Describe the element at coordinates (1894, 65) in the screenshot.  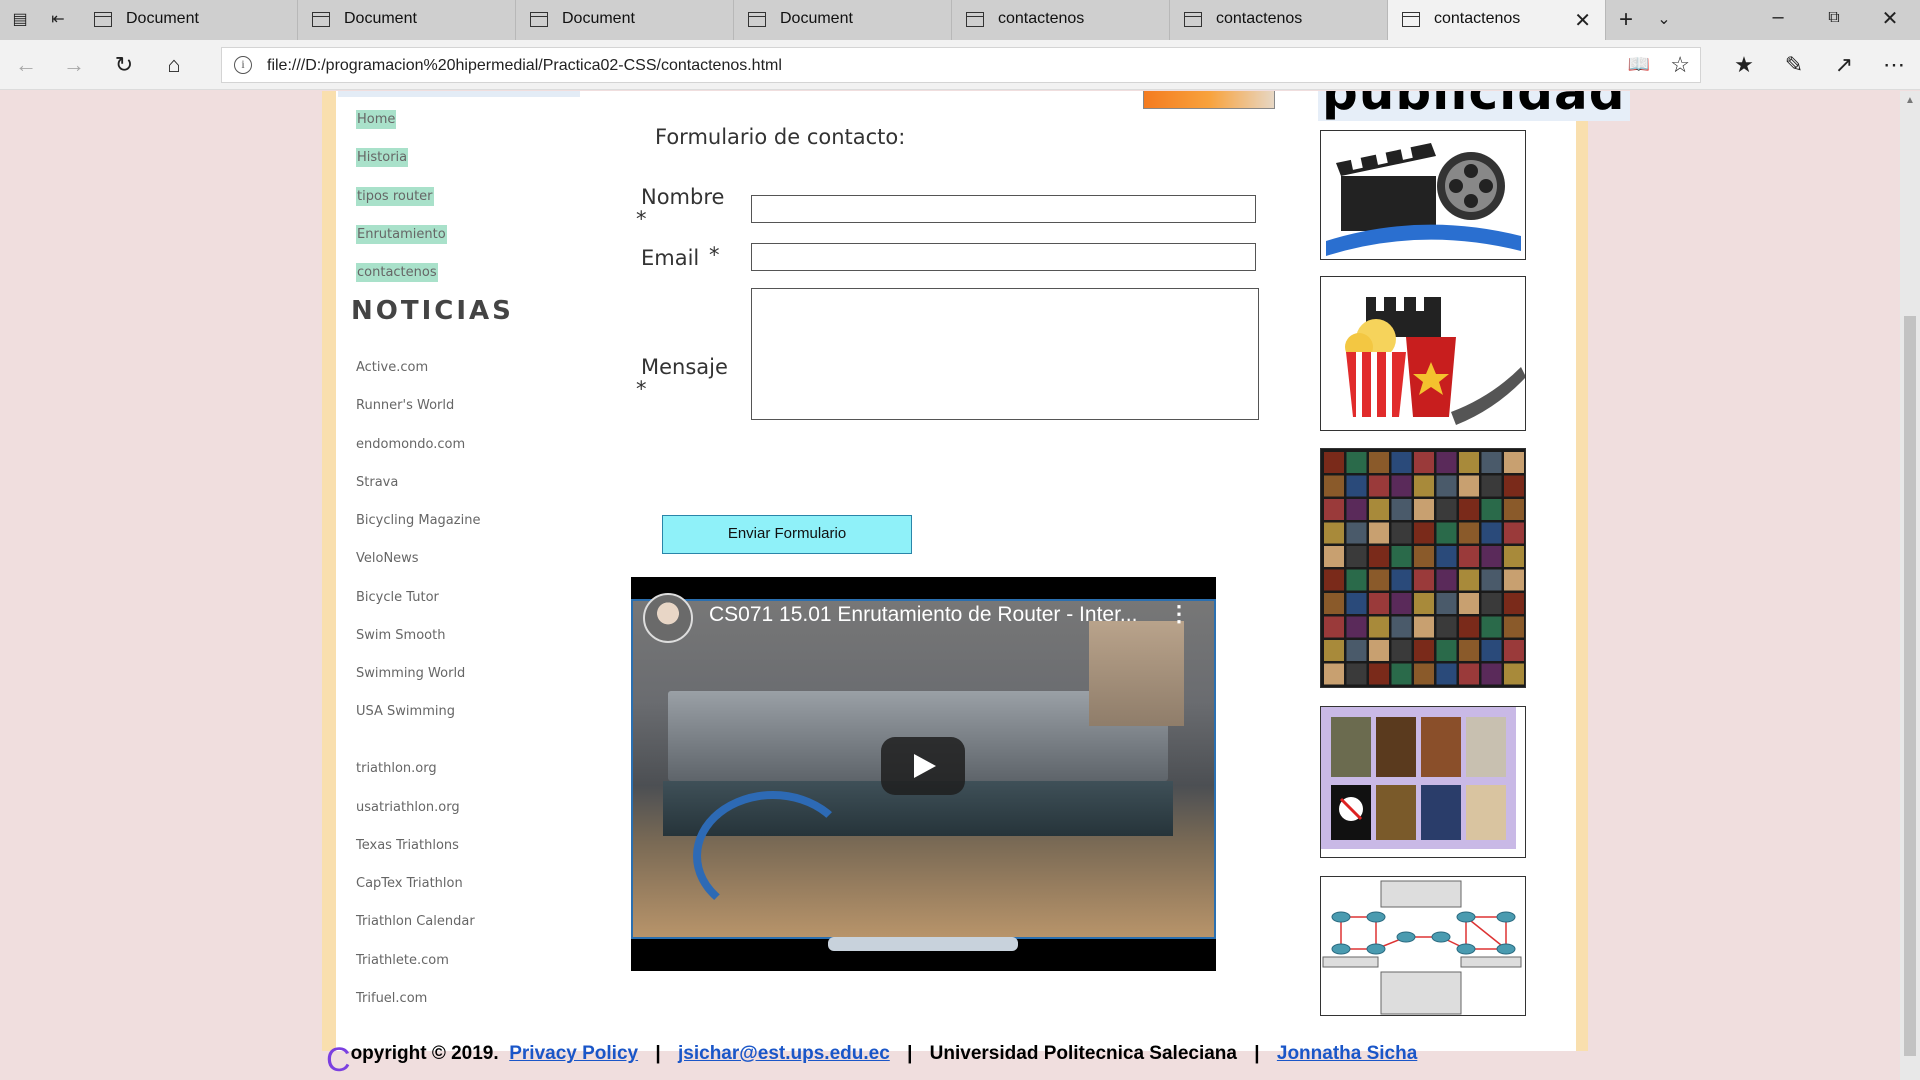
I see `more-icon: ⋯` at that location.